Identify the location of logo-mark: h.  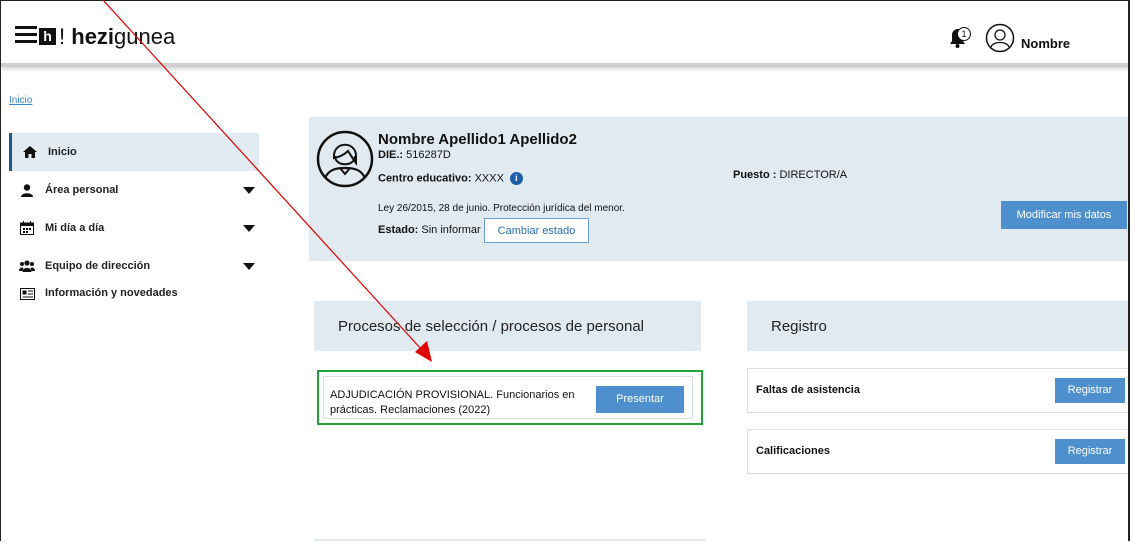
(47, 36).